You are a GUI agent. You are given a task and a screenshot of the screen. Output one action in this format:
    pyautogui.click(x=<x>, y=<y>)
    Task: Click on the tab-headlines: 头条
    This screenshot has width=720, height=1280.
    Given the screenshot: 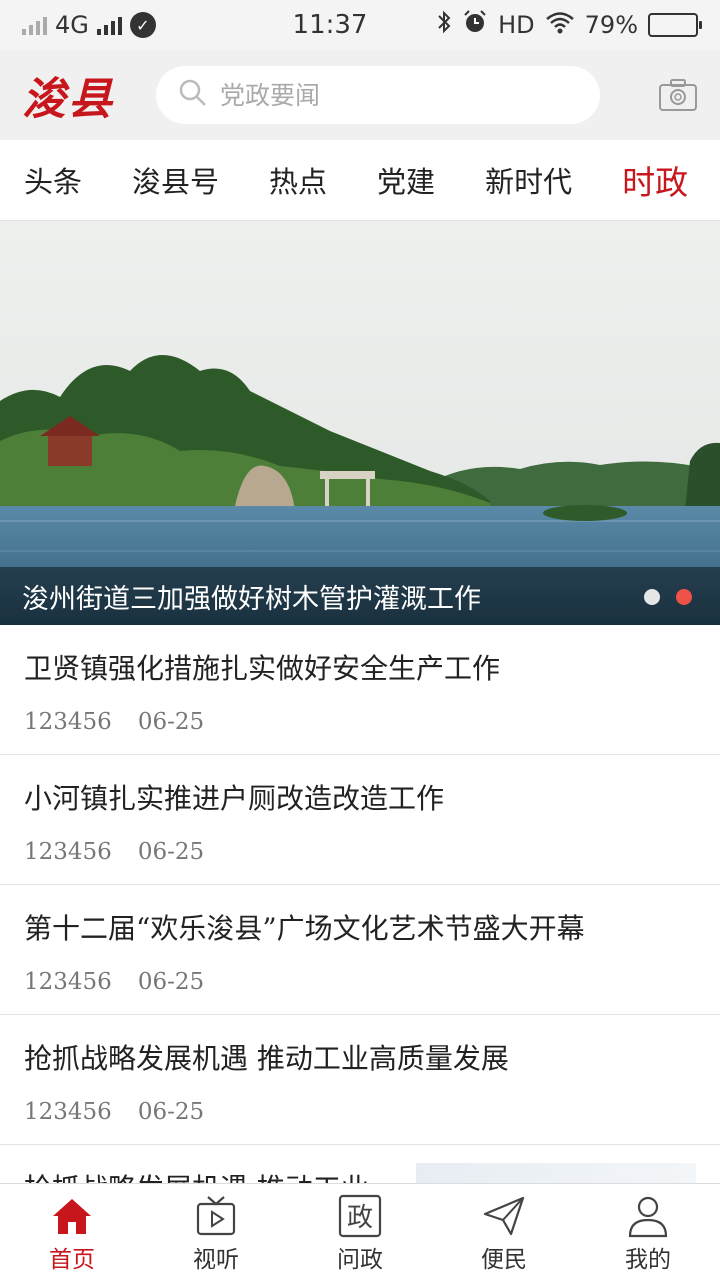 What is the action you would take?
    pyautogui.click(x=53, y=180)
    